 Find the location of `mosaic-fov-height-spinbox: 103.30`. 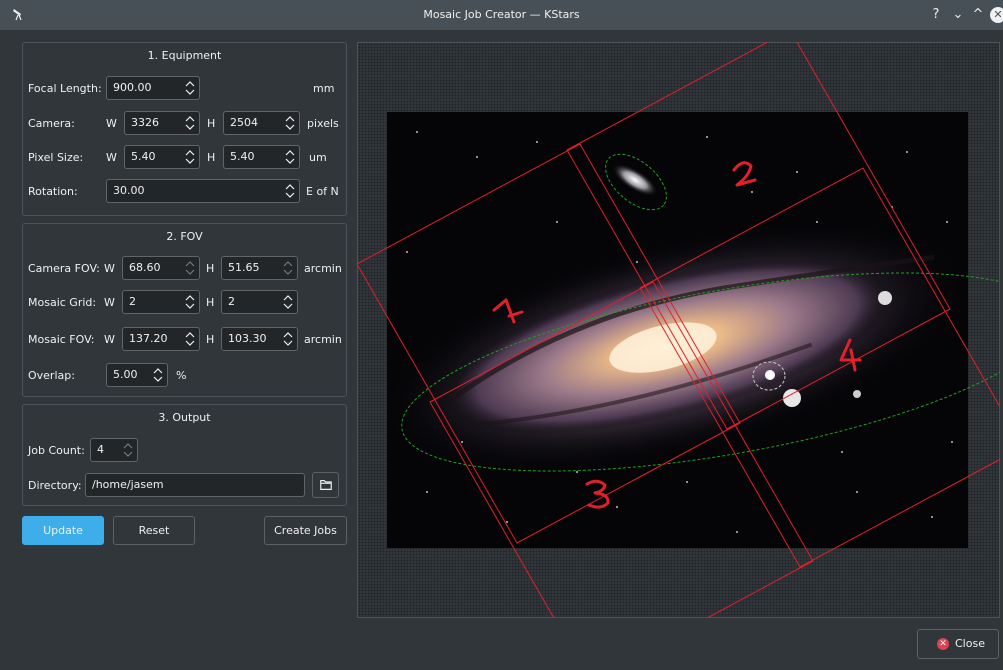

mosaic-fov-height-spinbox: 103.30 is located at coordinates (259, 339).